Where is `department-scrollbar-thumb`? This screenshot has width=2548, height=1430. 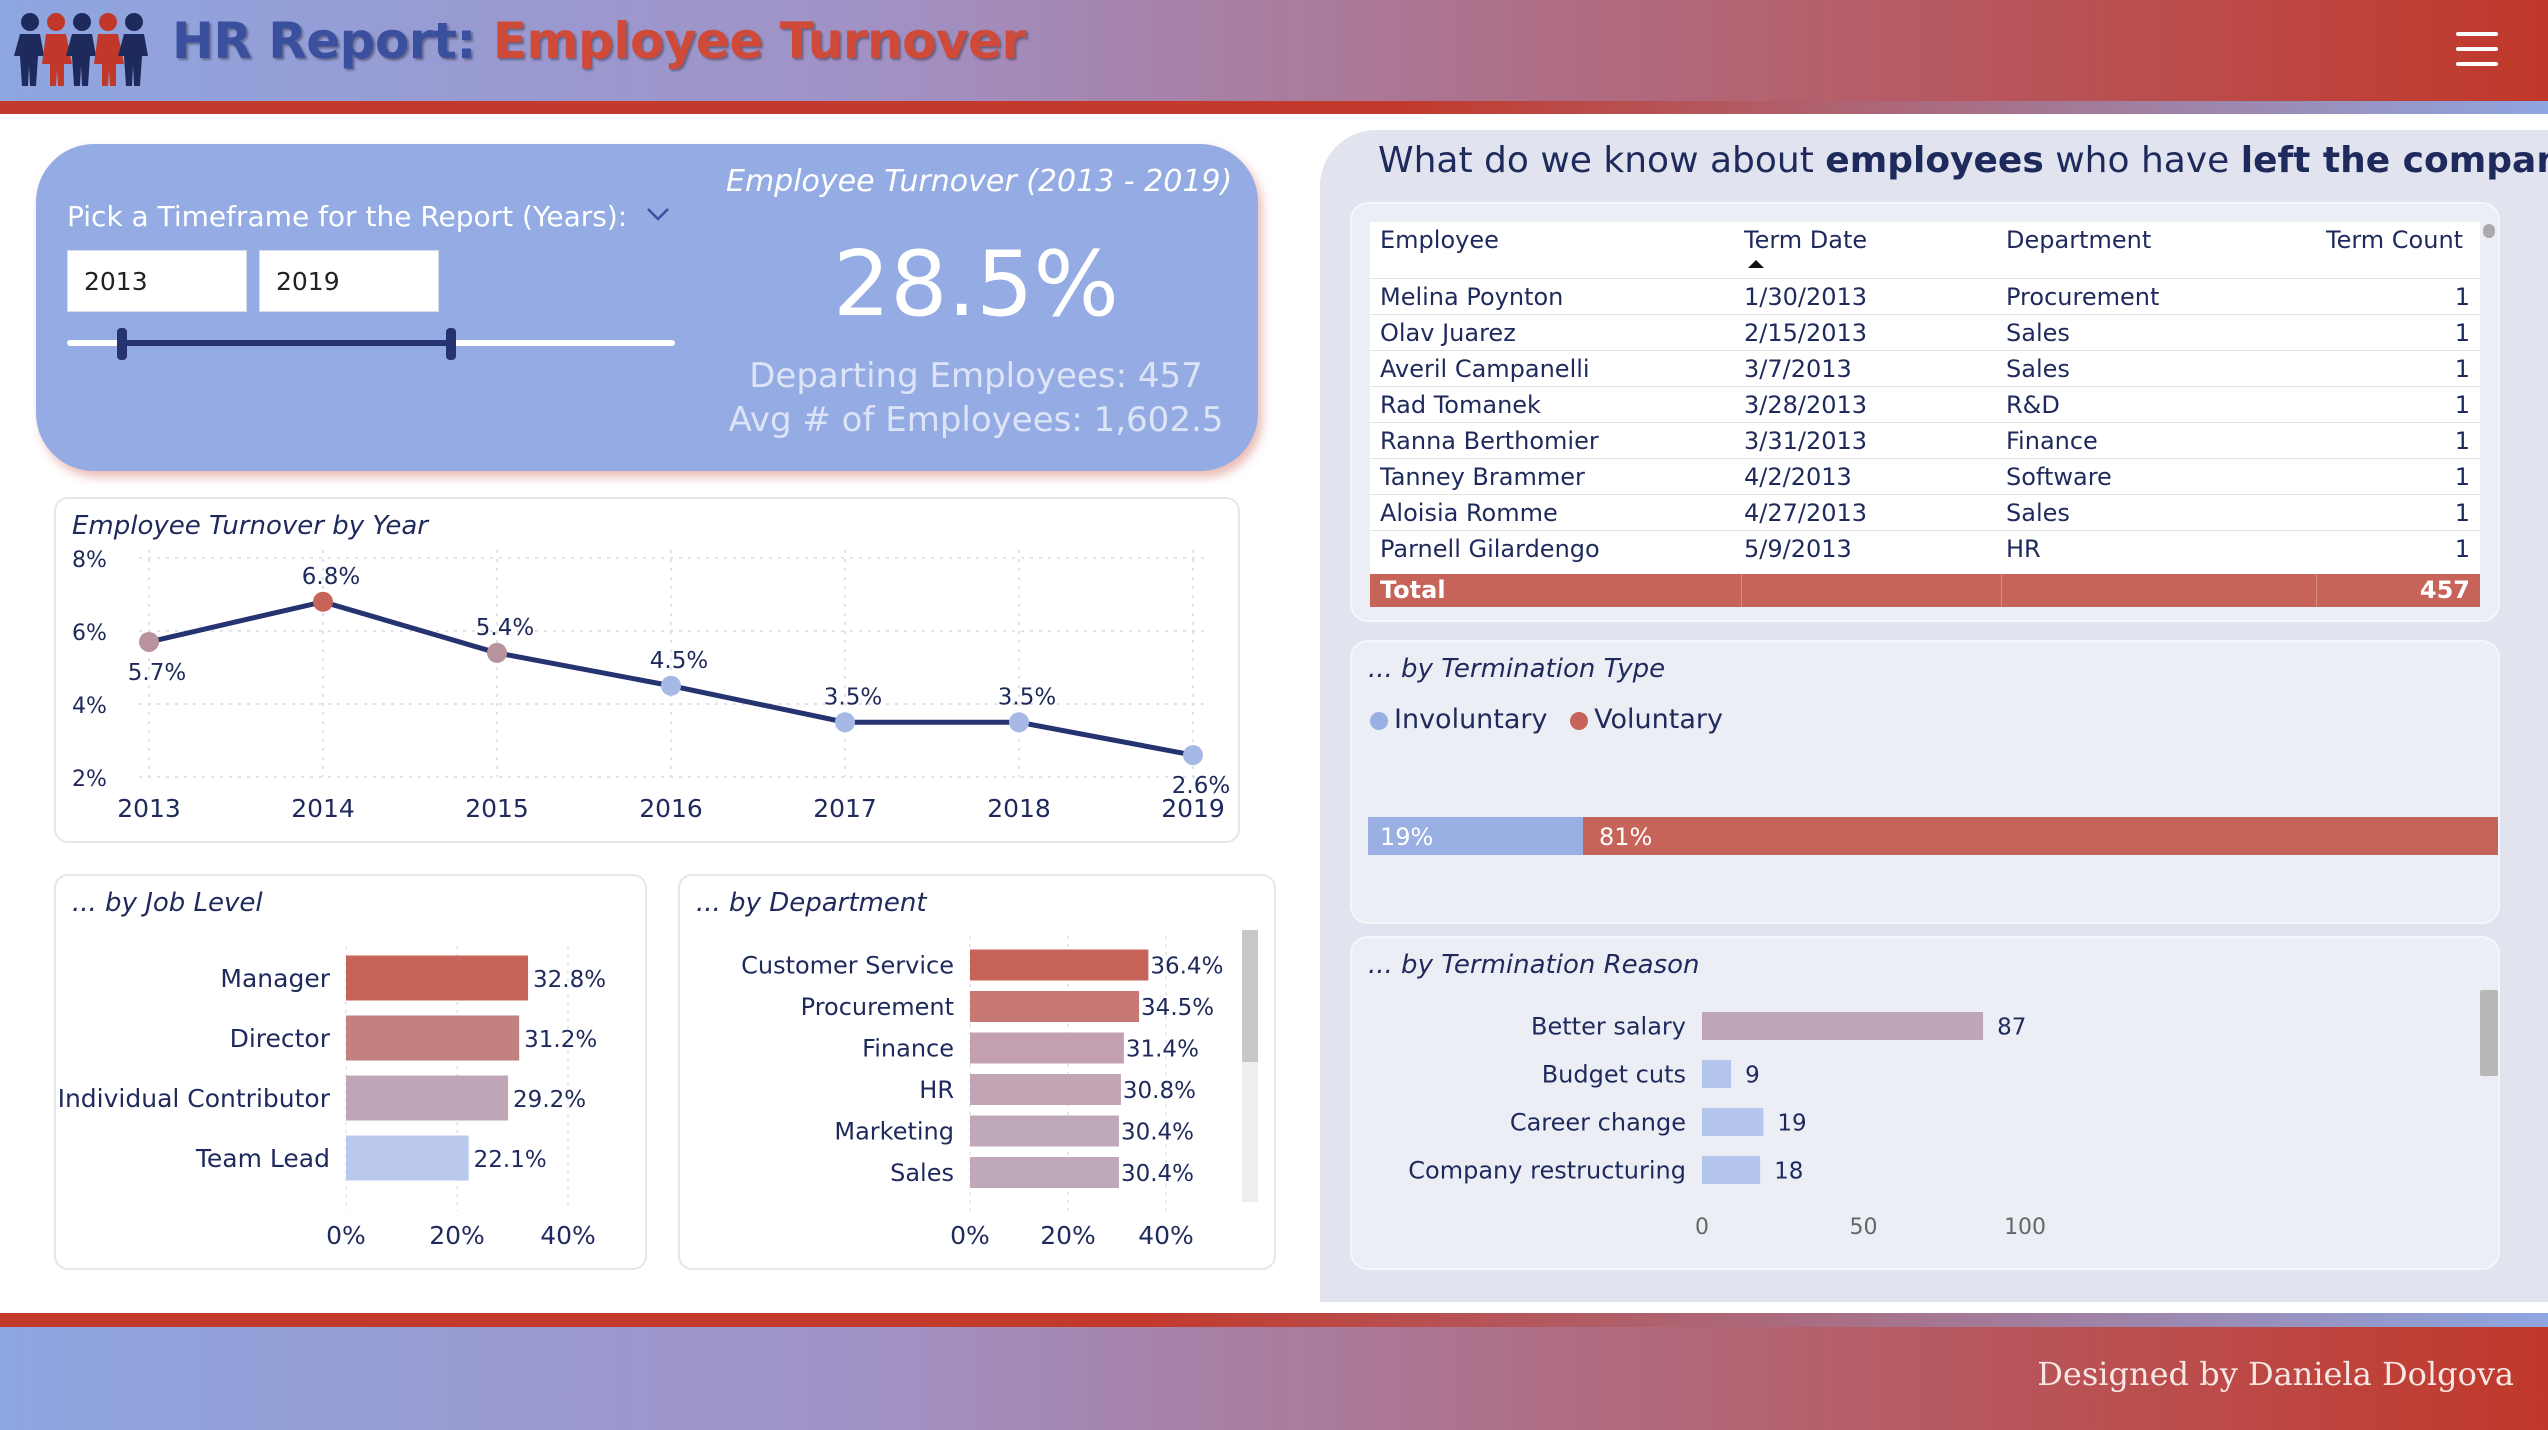 department-scrollbar-thumb is located at coordinates (1250, 996).